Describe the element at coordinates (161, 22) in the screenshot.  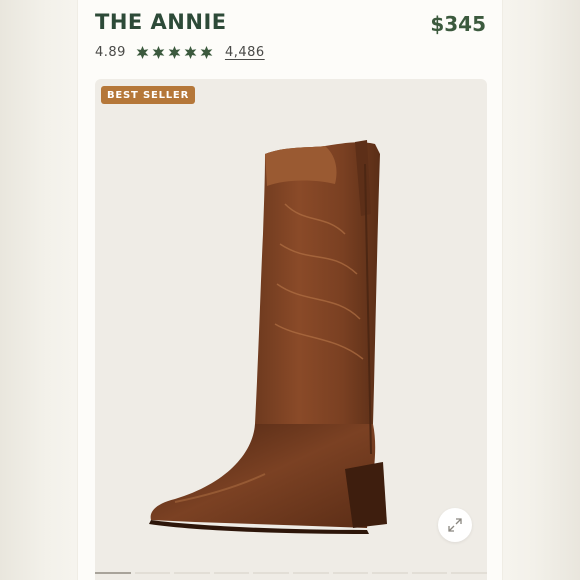
I see `product-title: THE ANNIE` at that location.